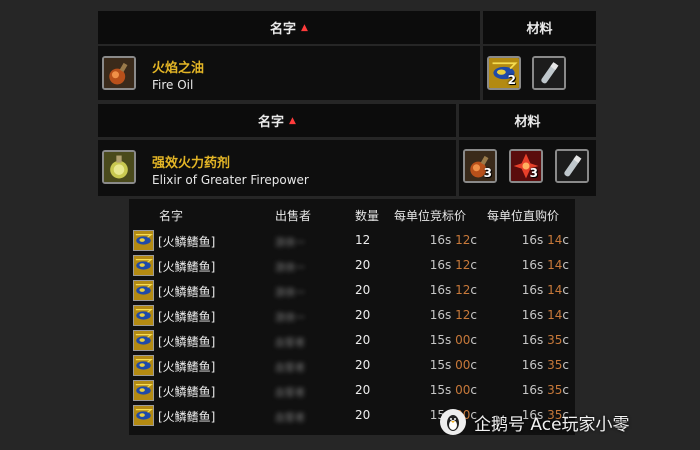  Describe the element at coordinates (523, 215) in the screenshot. I see `column-header-buyout-price: 每单位直购价` at that location.